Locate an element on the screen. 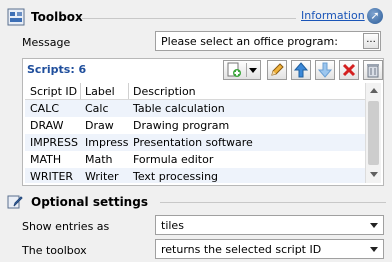  section-title-toolbox: Toolbox is located at coordinates (57, 17).